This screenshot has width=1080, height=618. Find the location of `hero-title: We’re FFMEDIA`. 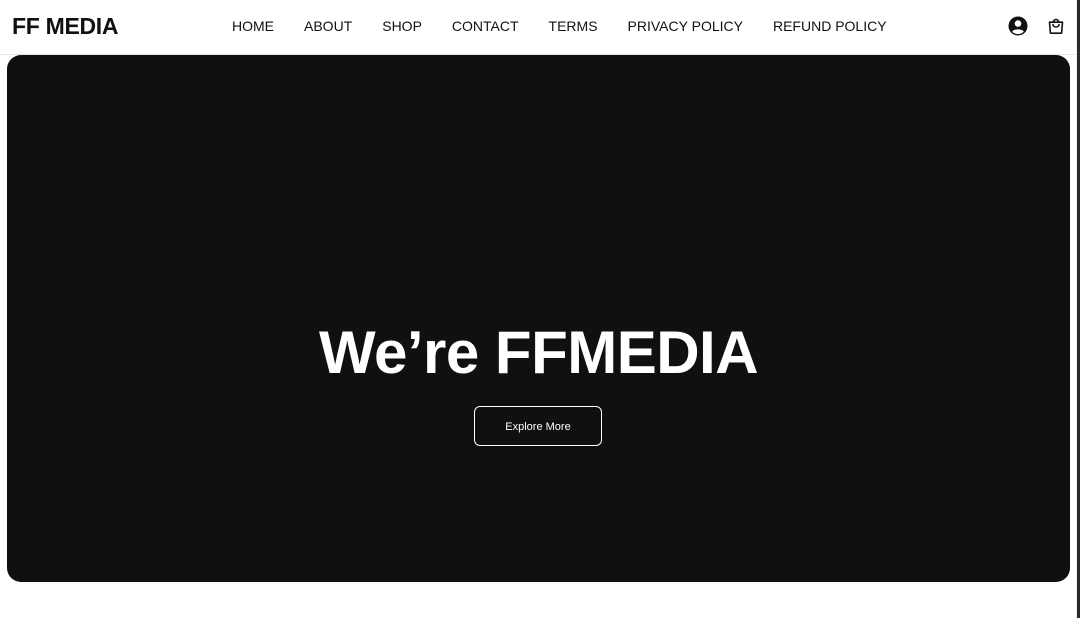

hero-title: We’re FFMEDIA is located at coordinates (538, 352).